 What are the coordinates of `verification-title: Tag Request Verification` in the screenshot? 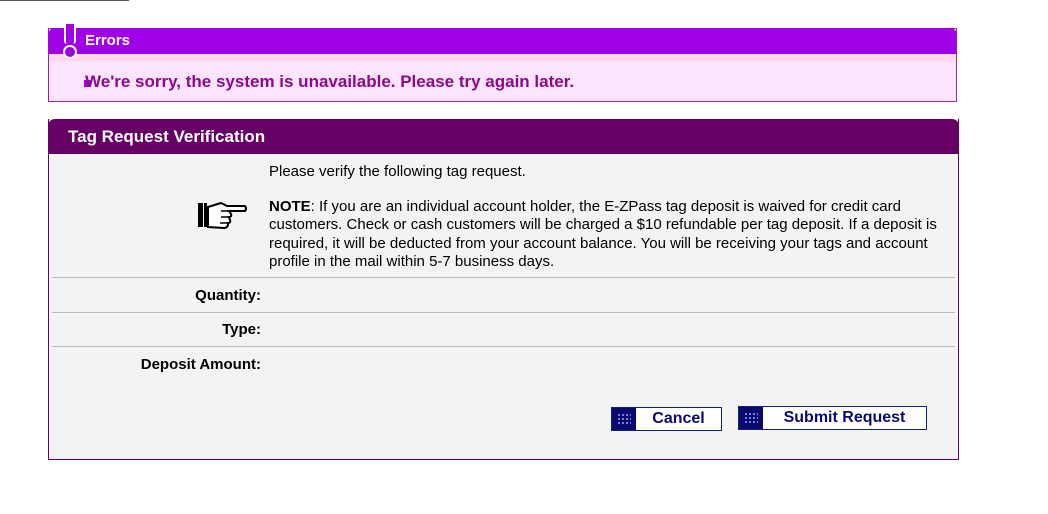 It's located at (167, 136).